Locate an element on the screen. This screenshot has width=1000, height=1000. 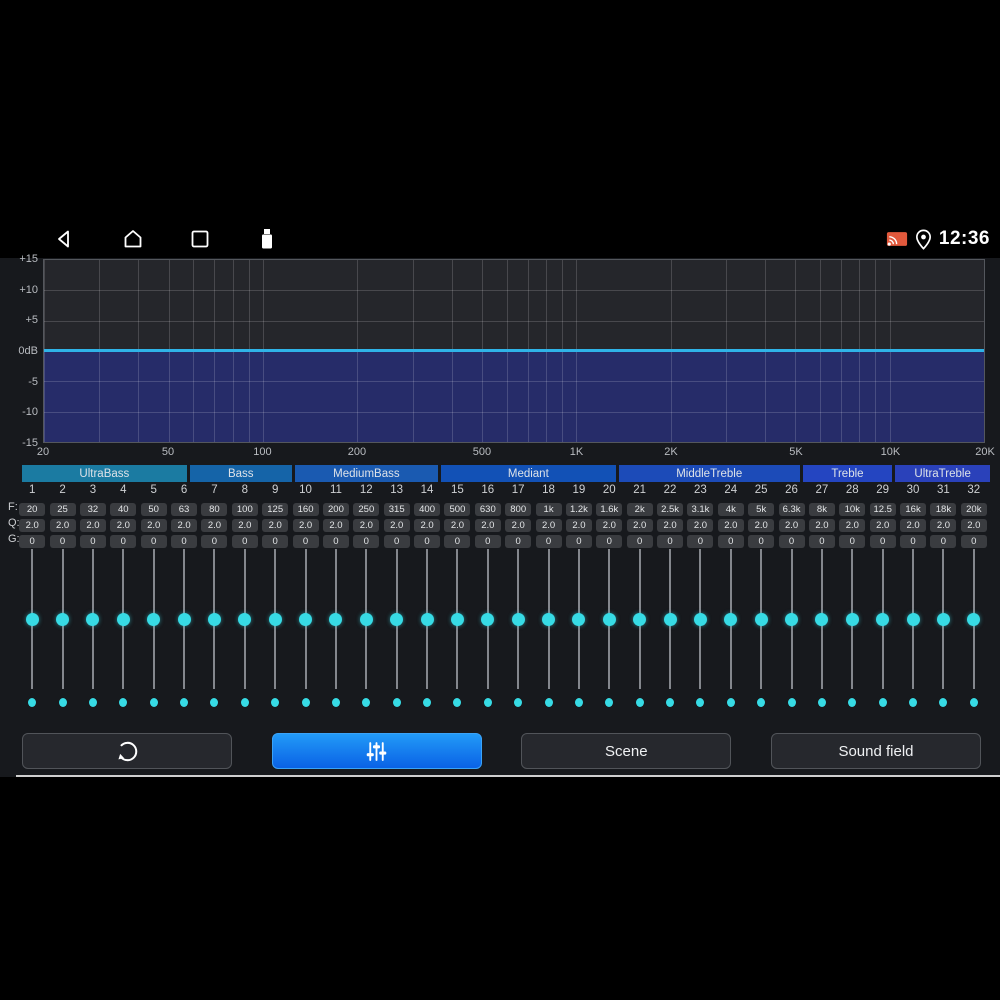
home-button is located at coordinates (133, 239).